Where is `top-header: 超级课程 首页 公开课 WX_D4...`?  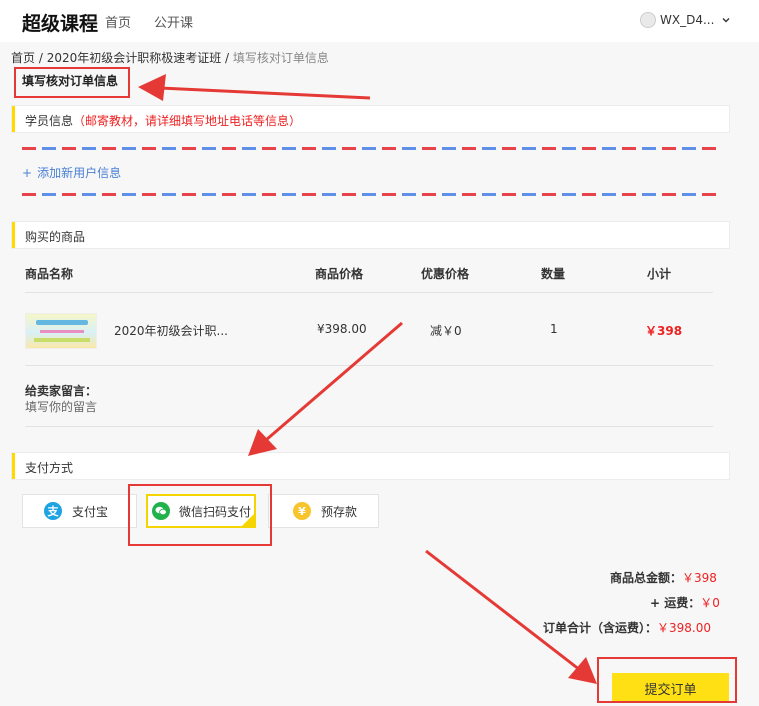
top-header: 超级课程 首页 公开课 WX_D4... is located at coordinates (379, 21).